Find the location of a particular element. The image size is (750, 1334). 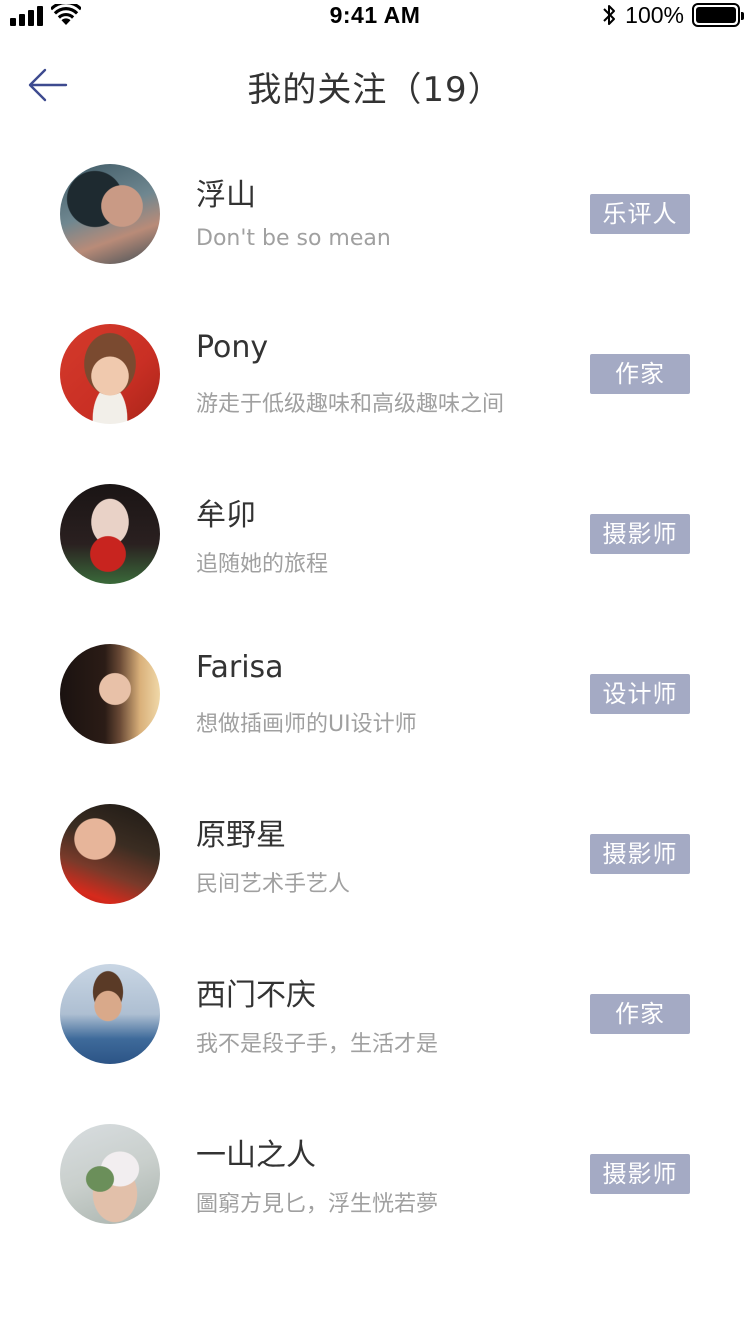

list-item: 浮山 Don't be so mean 乐评人 is located at coordinates (375, 214).